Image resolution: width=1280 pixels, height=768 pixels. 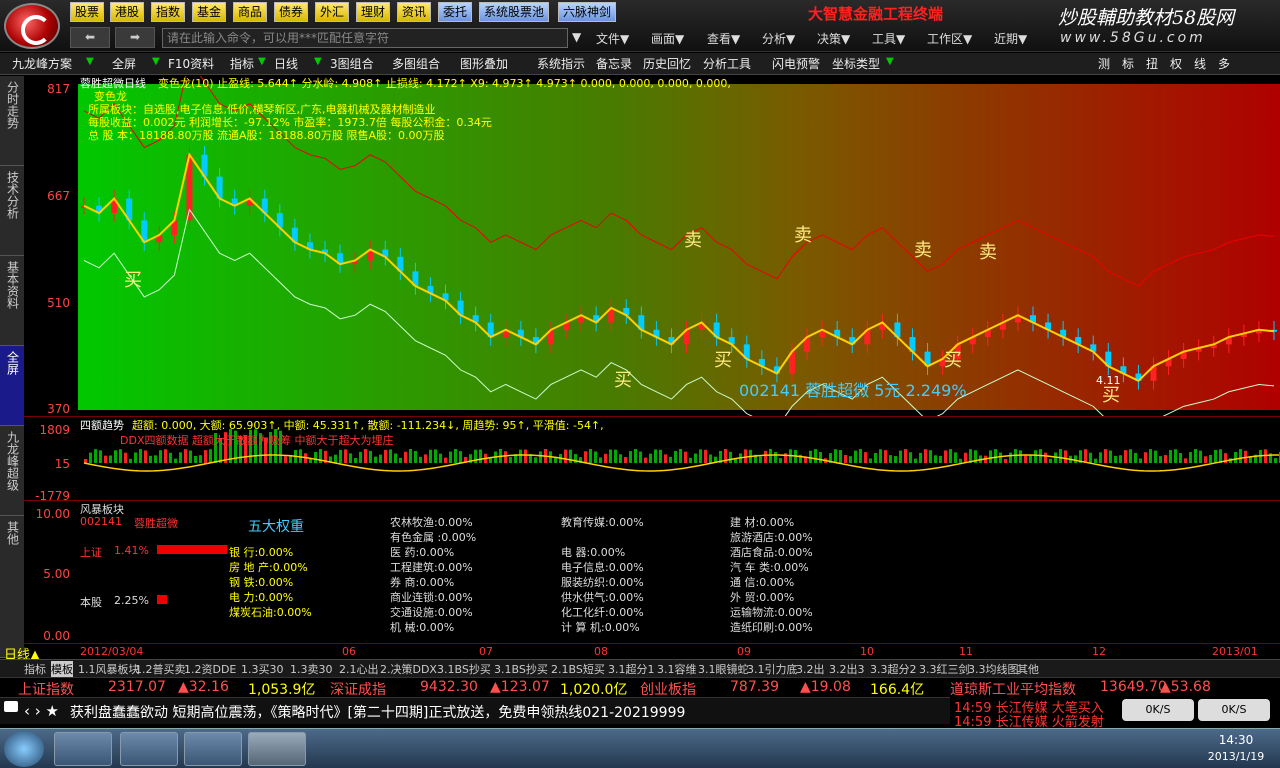 I want to click on template-tab: 1.2普买卖, so click(x=160, y=669).